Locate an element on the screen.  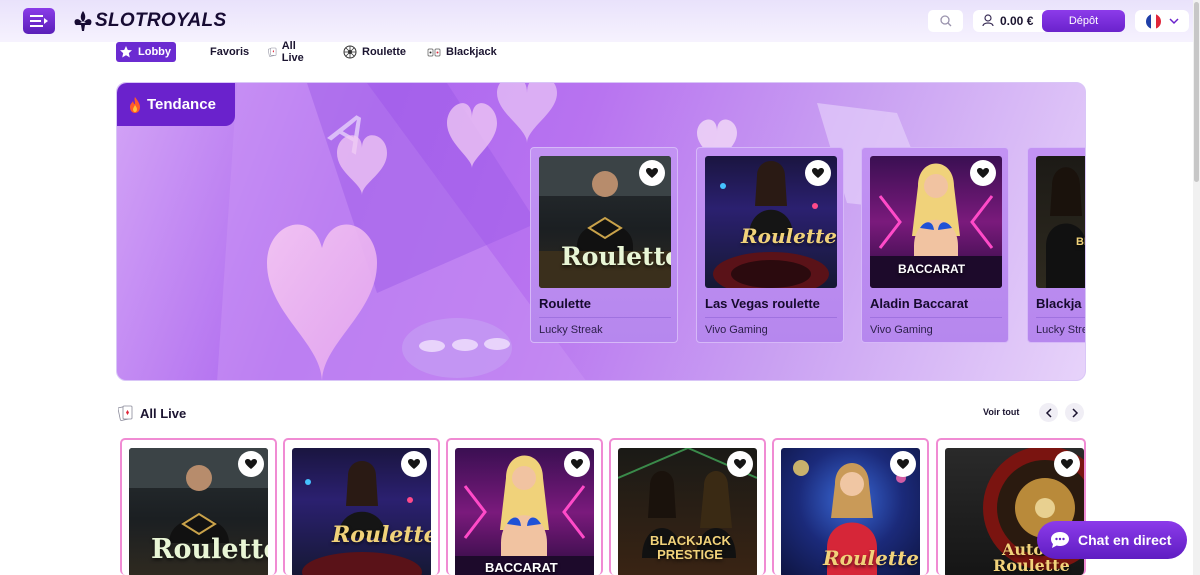
game-title: Roulette is located at coordinates (565, 303).